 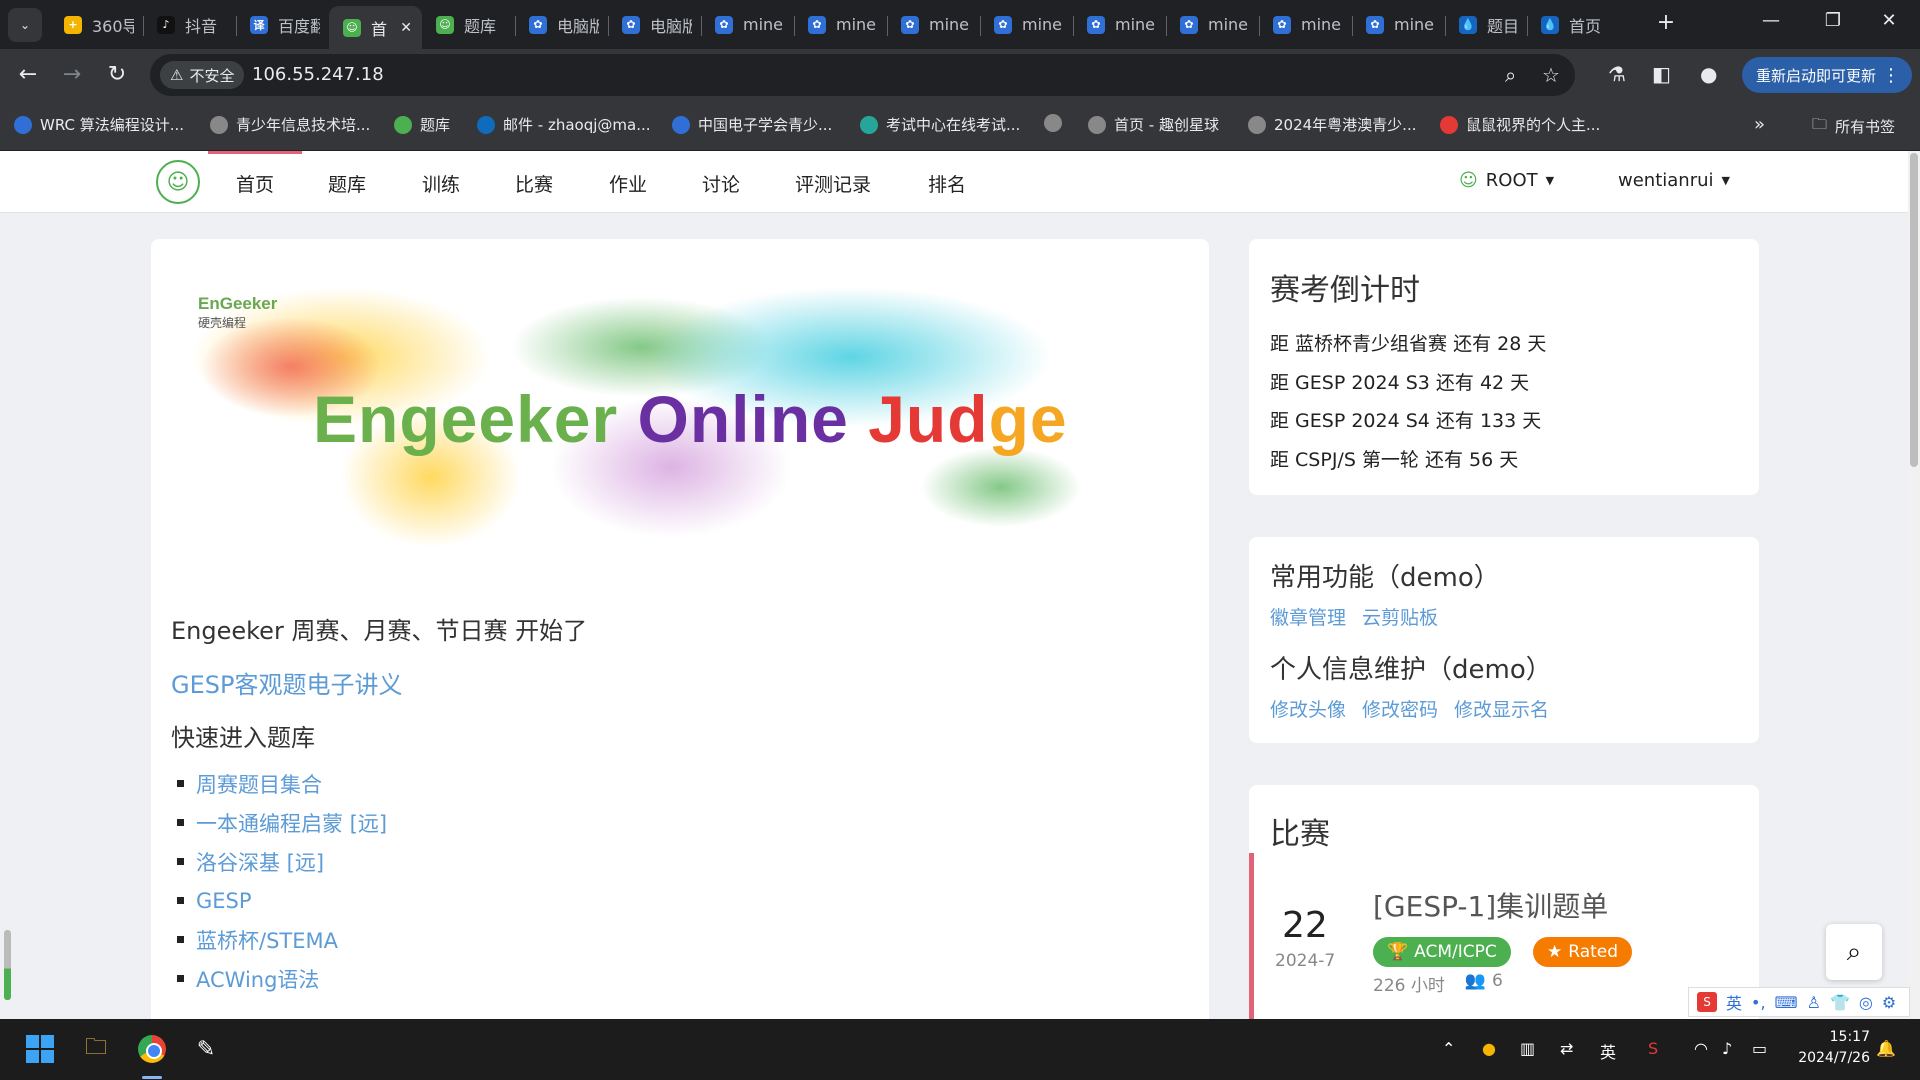 I want to click on volume-icon: ♪, so click(x=1727, y=1048).